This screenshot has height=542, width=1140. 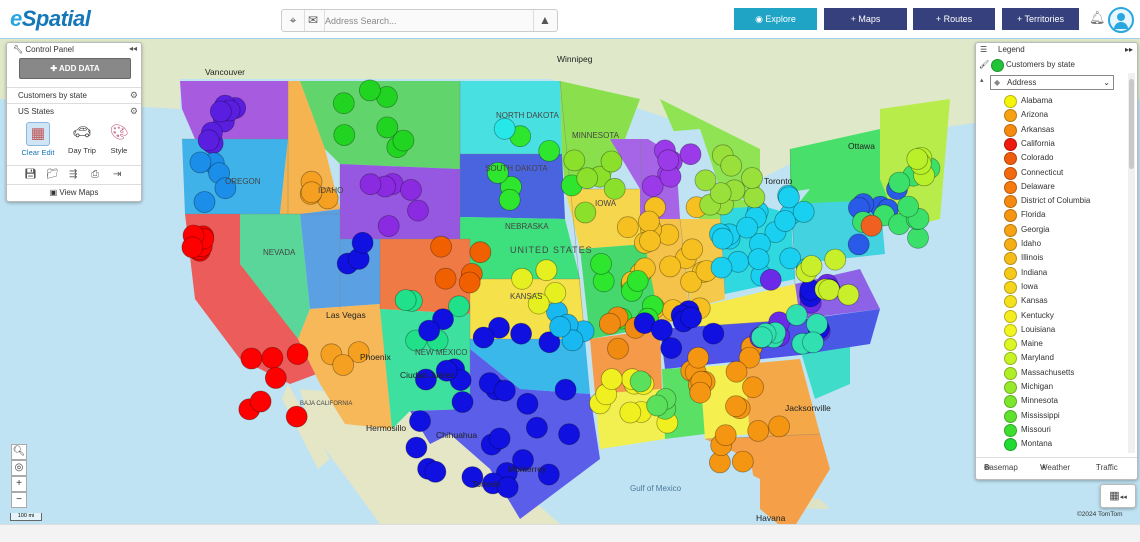 I want to click on legend-item: Georgia, so click(x=1064, y=230).